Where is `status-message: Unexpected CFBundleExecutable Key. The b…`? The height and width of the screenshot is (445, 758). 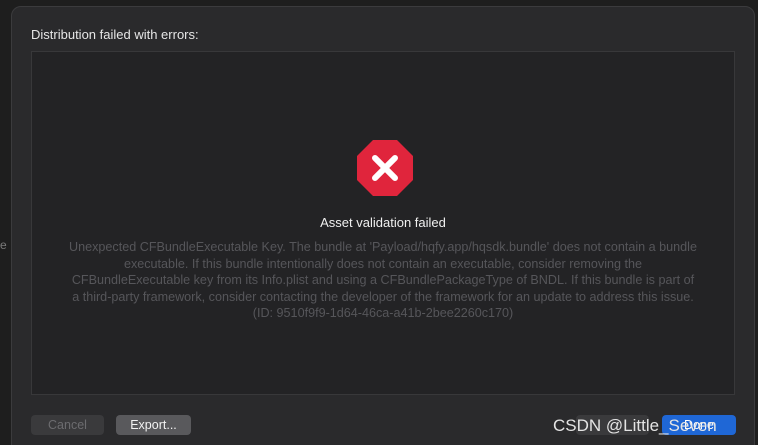
status-message: Unexpected CFBundleExecutable Key. The b… is located at coordinates (383, 280).